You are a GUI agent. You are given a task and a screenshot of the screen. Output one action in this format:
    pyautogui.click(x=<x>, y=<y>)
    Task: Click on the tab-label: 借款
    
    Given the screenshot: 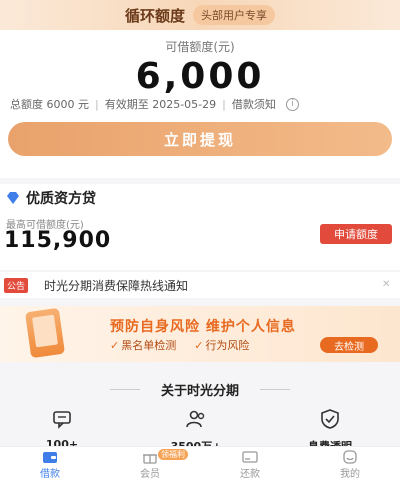 What is the action you would take?
    pyautogui.click(x=50, y=474)
    